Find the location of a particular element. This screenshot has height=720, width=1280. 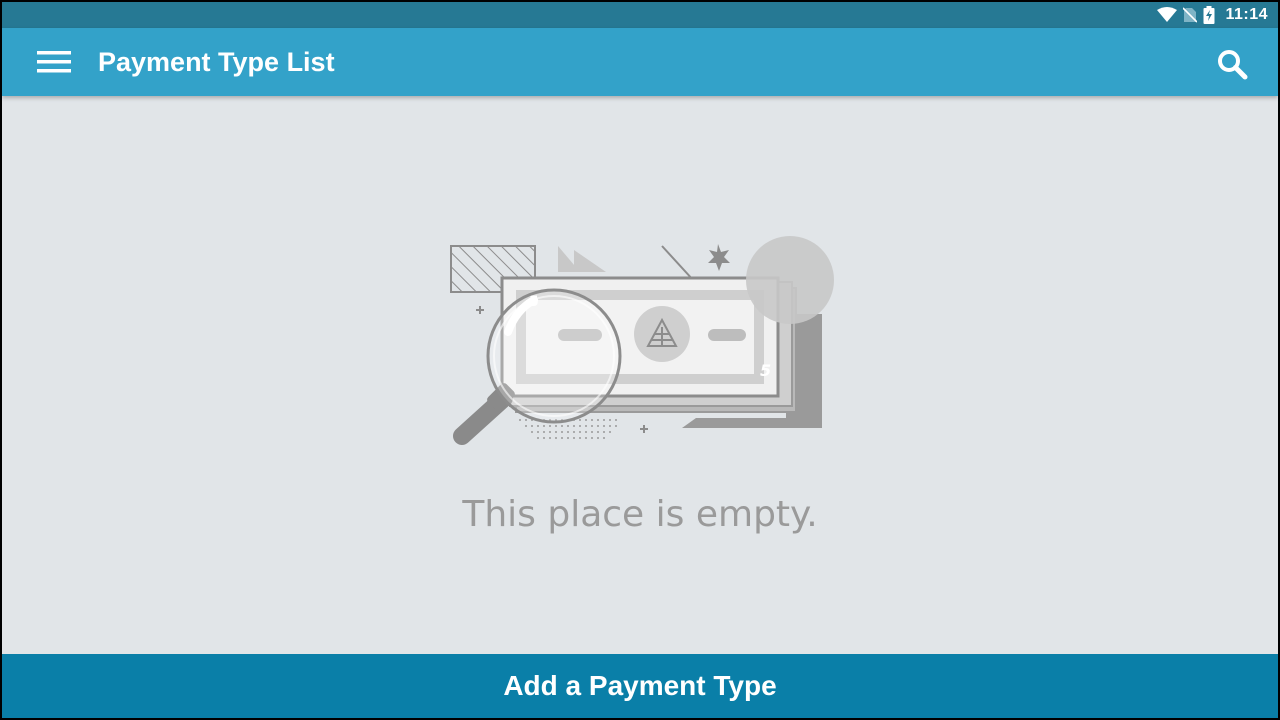

status-icons: 11:14 is located at coordinates (1212, 15).